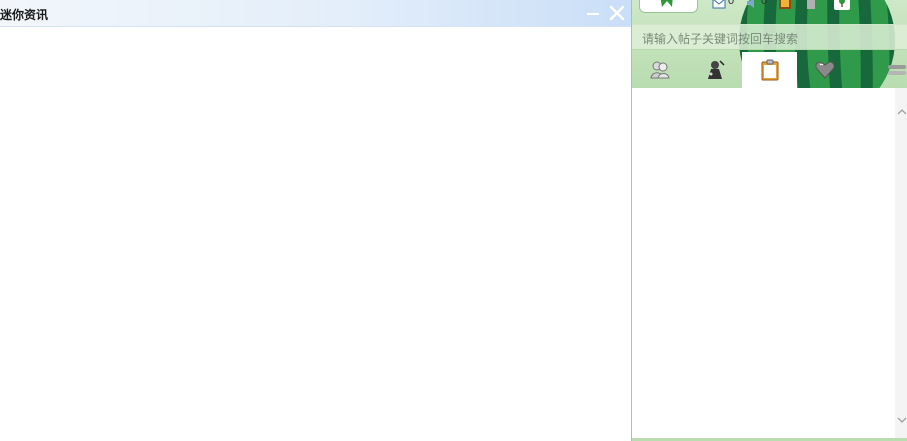 The image size is (907, 441). I want to click on tab-more, so click(880, 70).